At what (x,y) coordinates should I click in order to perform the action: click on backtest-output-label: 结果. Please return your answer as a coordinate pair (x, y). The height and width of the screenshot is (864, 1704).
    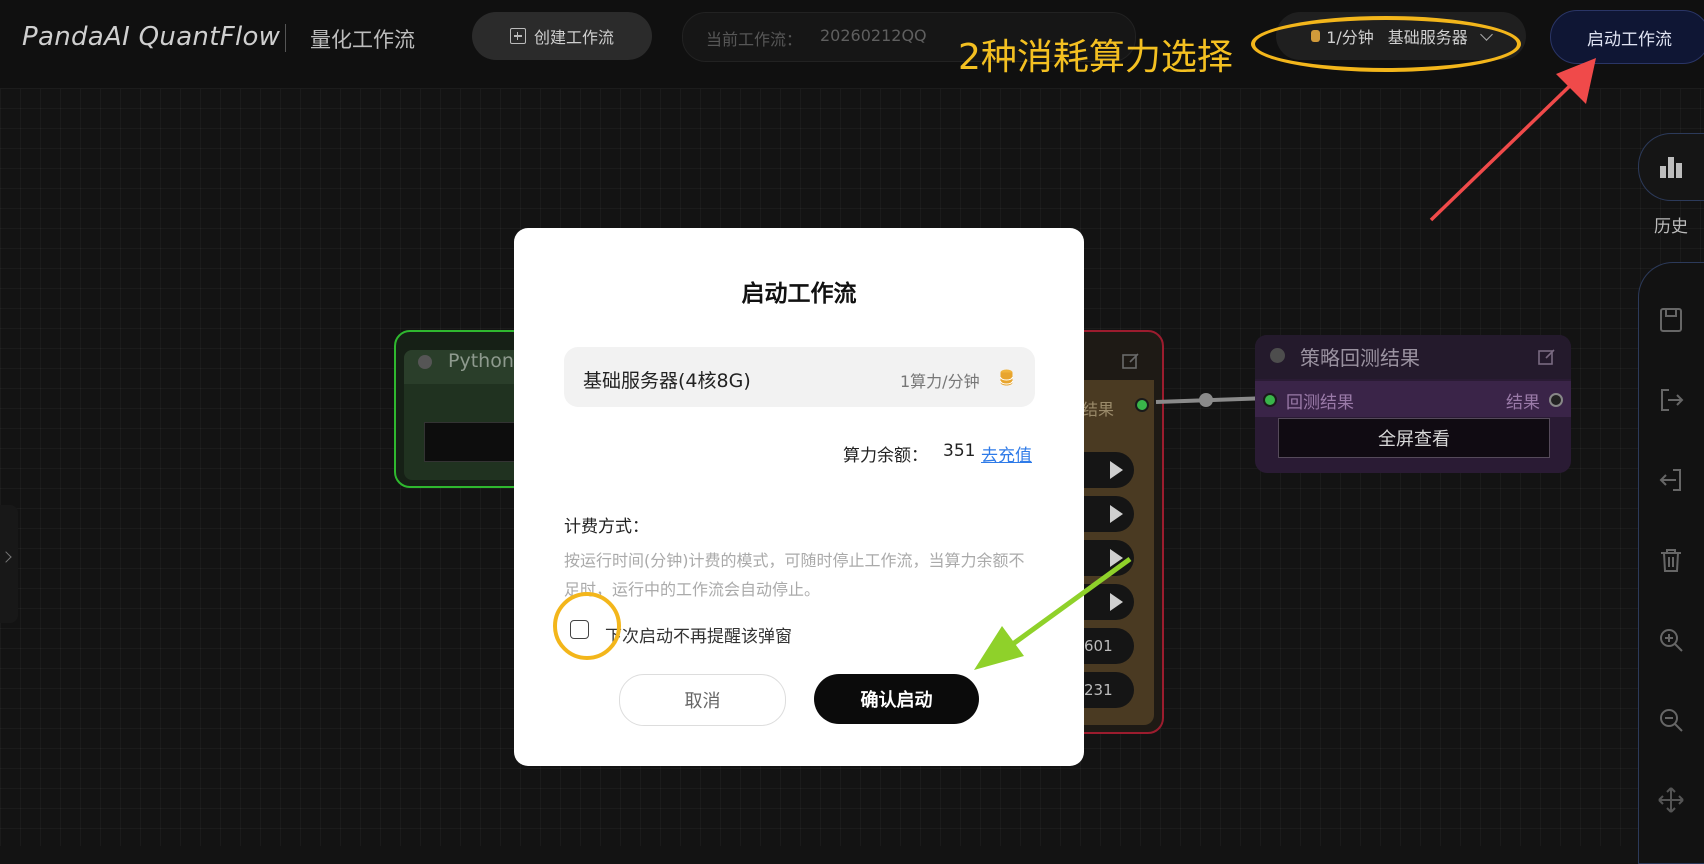
    Looking at the image, I should click on (1098, 409).